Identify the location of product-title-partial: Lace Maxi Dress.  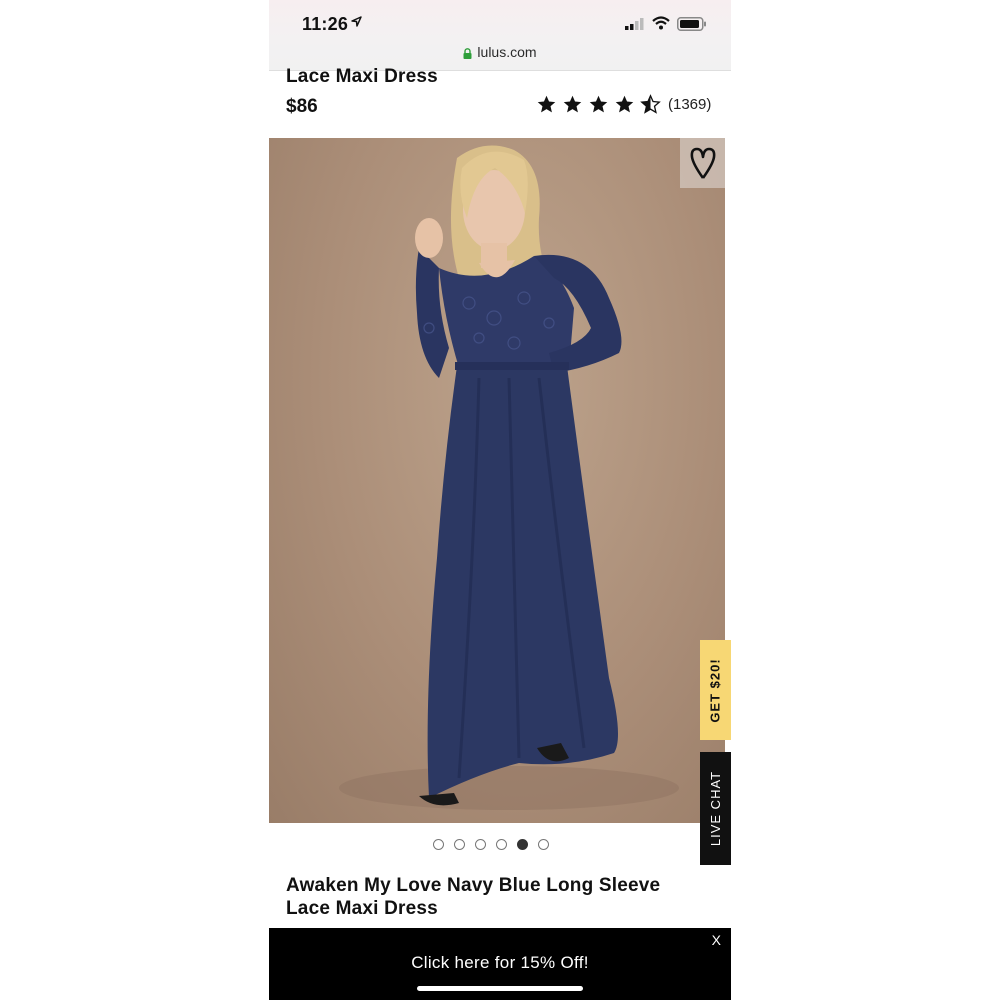
(362, 76).